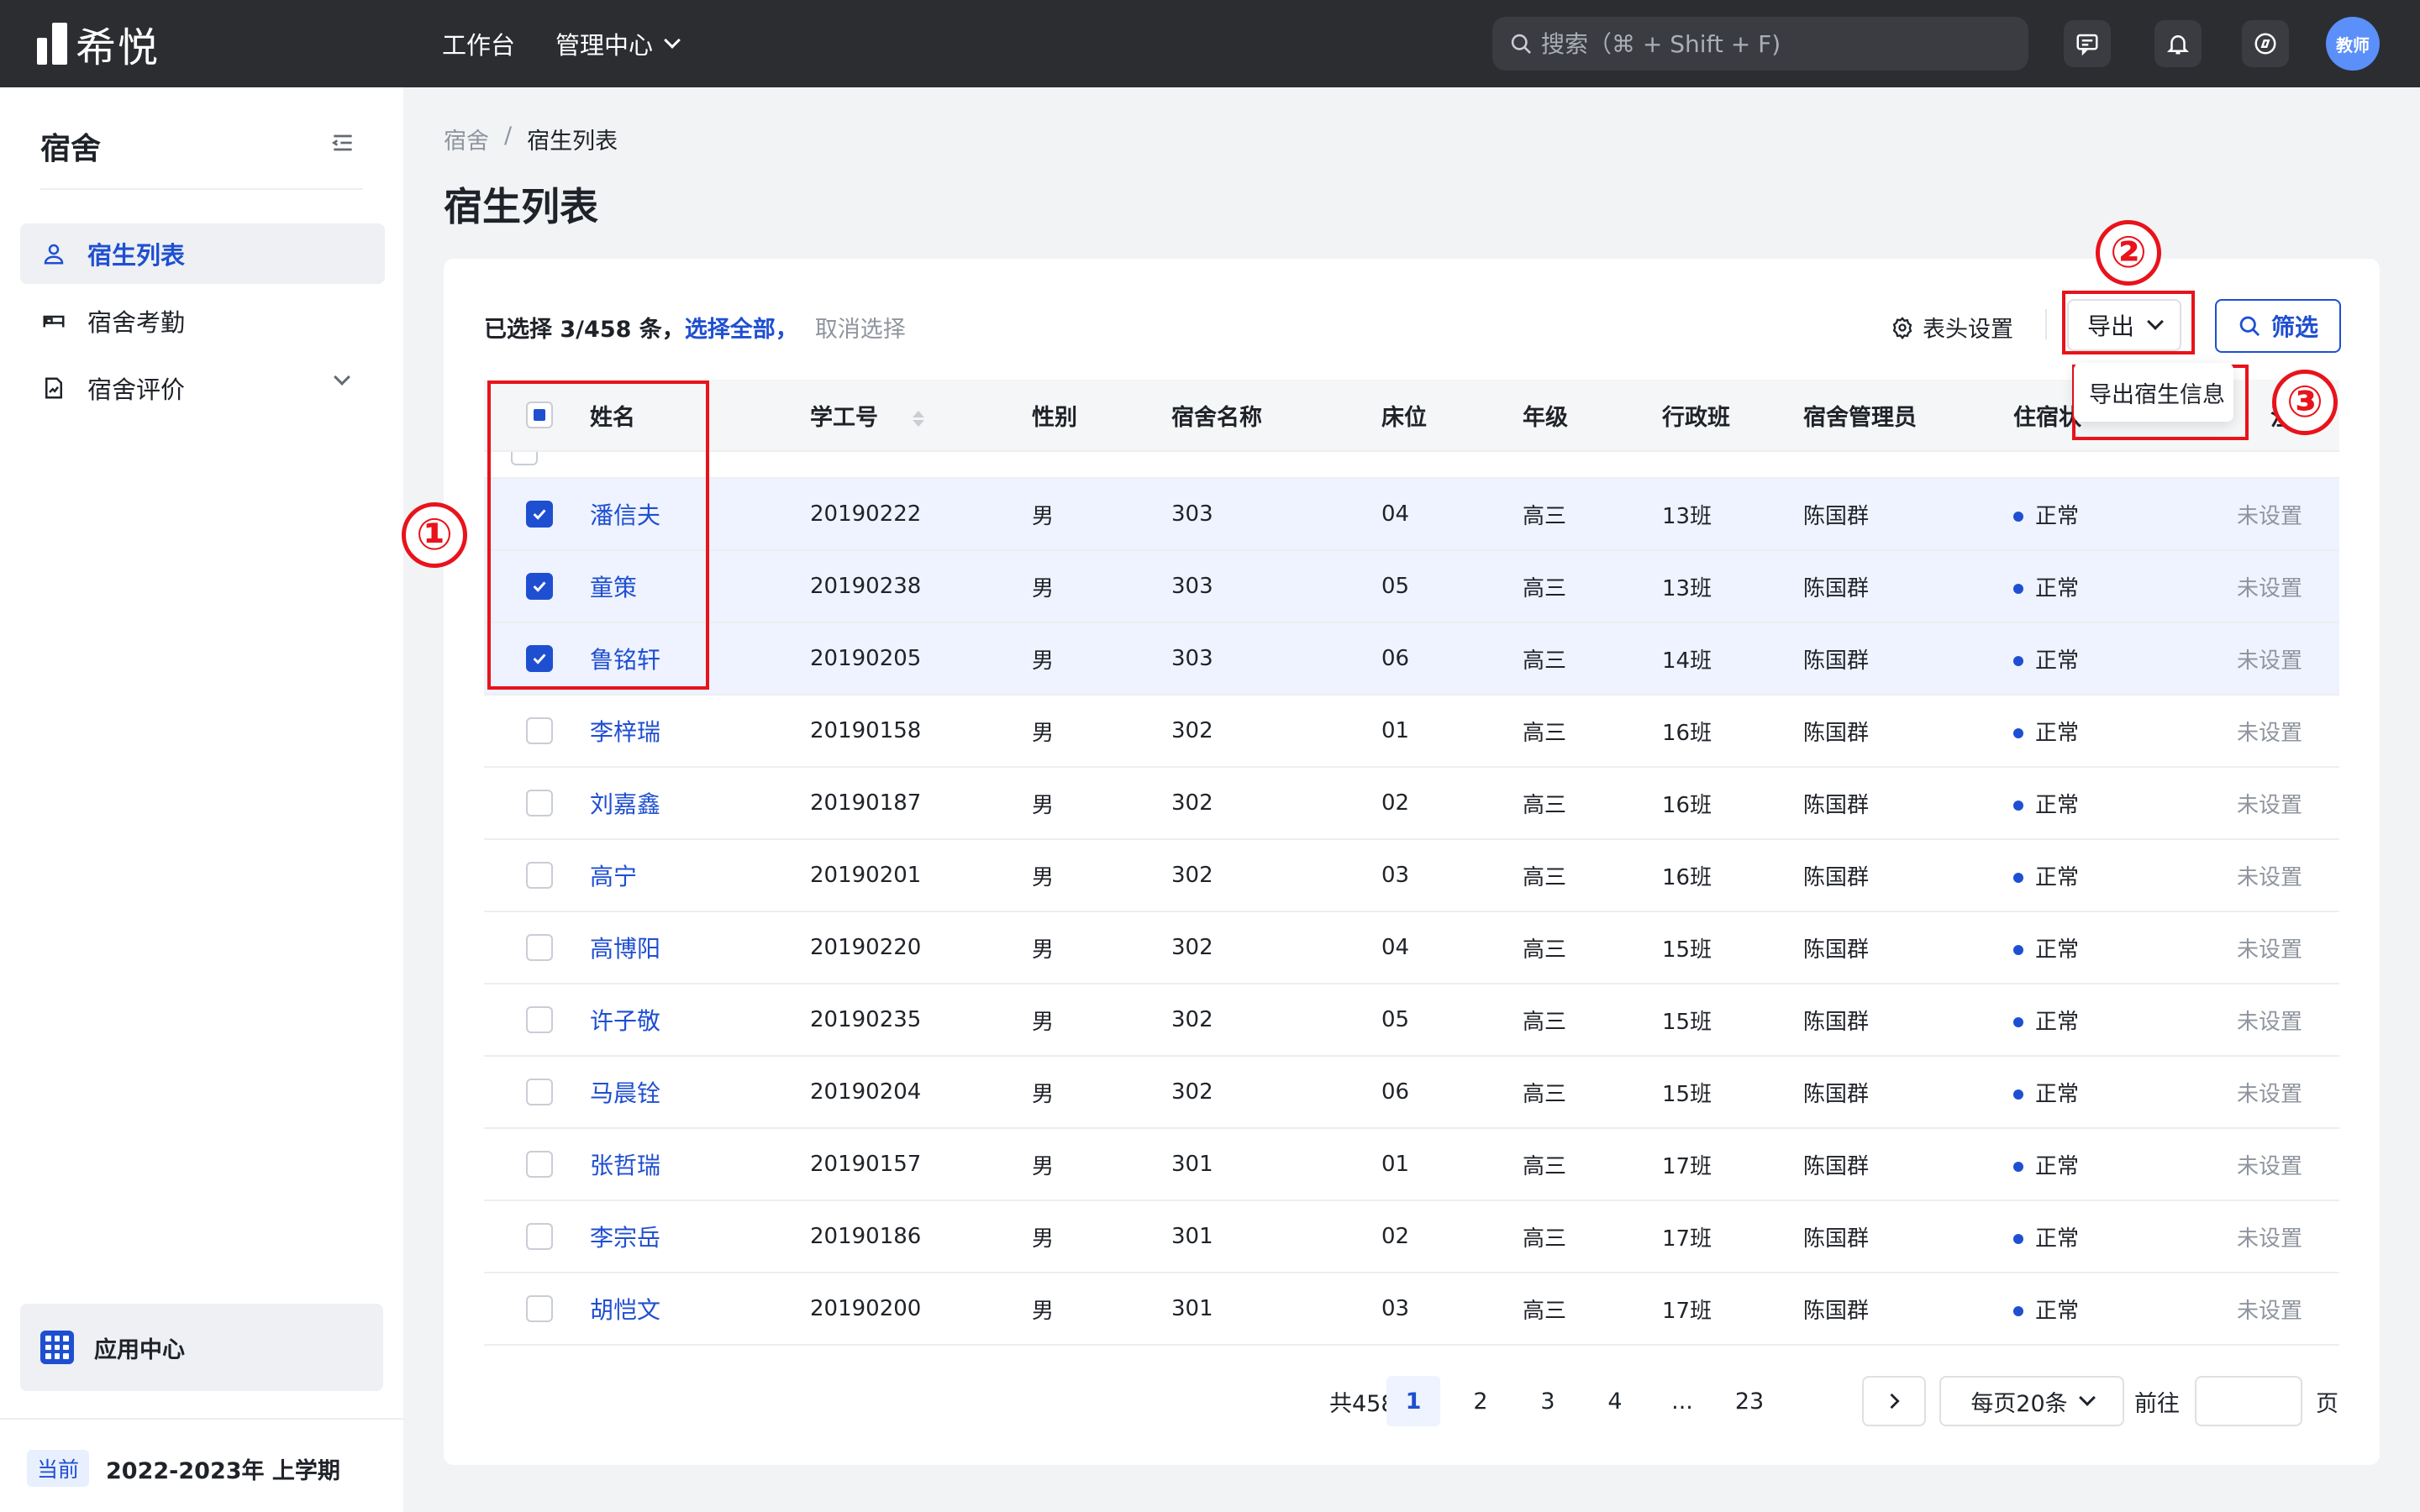  What do you see at coordinates (1687, 1311) in the screenshot?
I see `admin-class: 17班` at bounding box center [1687, 1311].